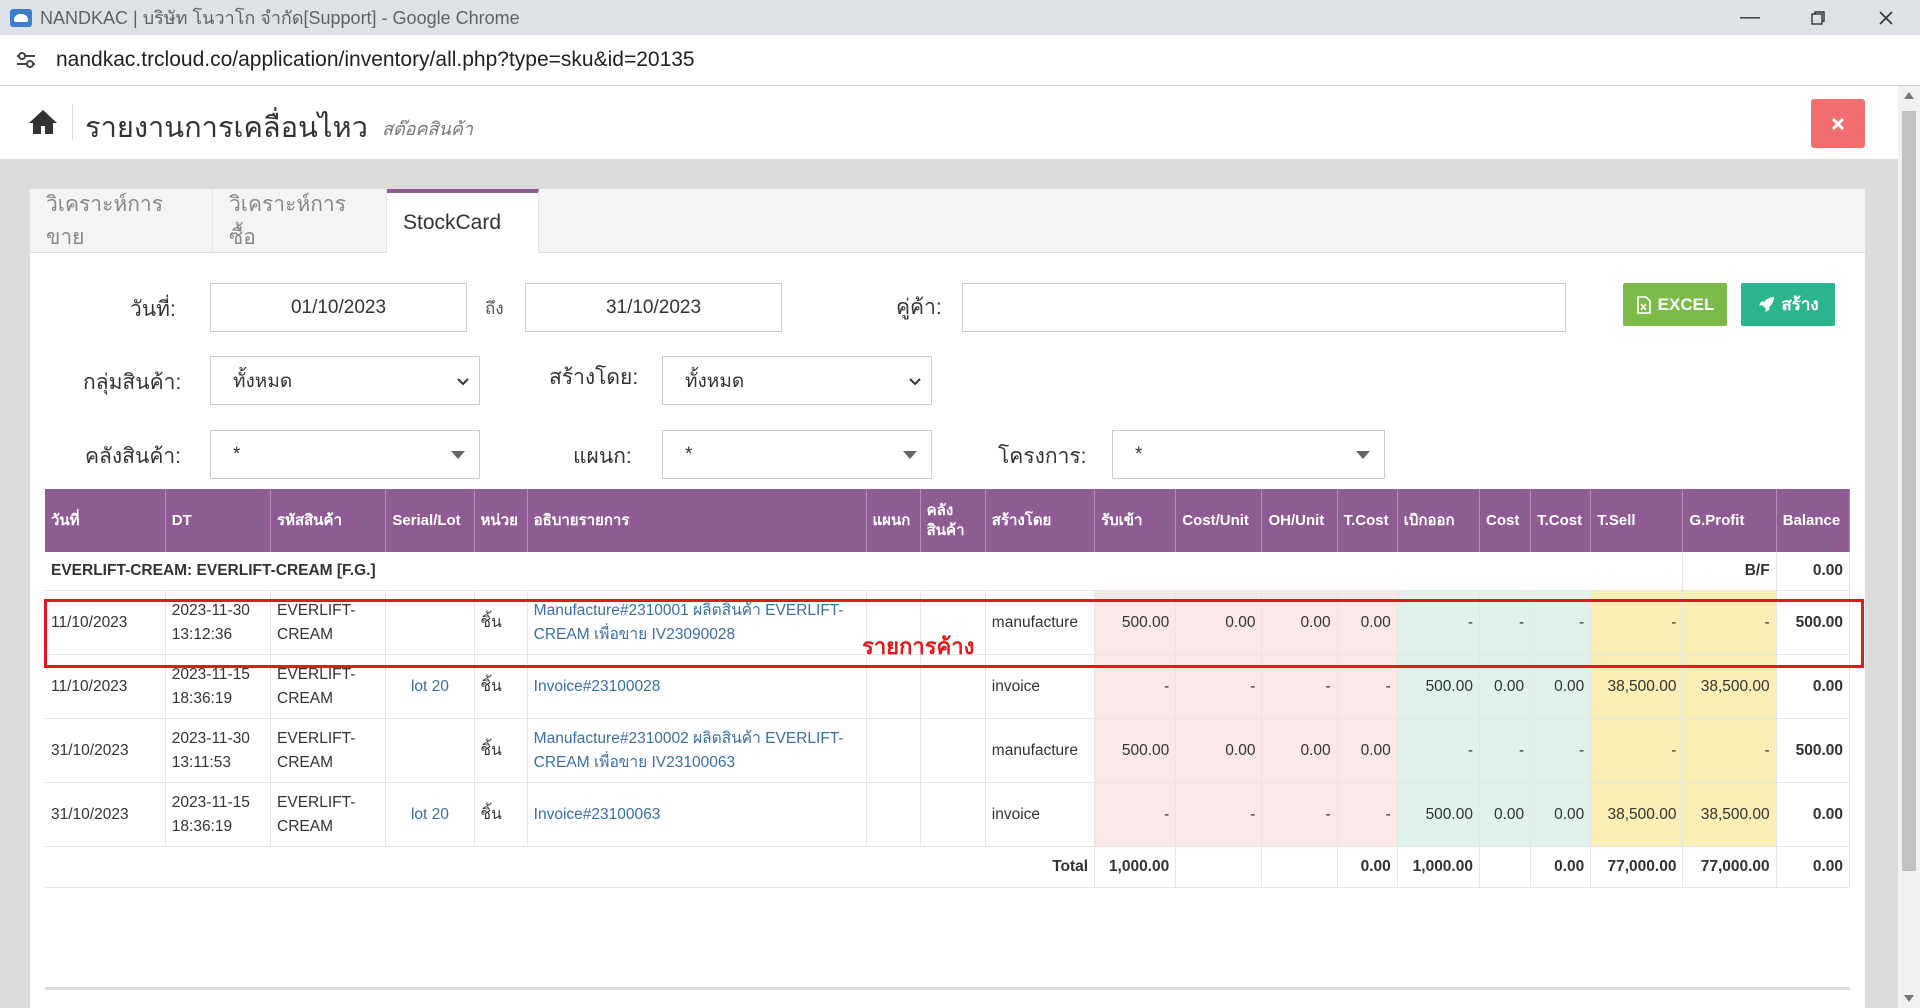 The height and width of the screenshot is (1008, 1920). I want to click on cell-dt: 2023-11-30 13:12:36, so click(218, 622).